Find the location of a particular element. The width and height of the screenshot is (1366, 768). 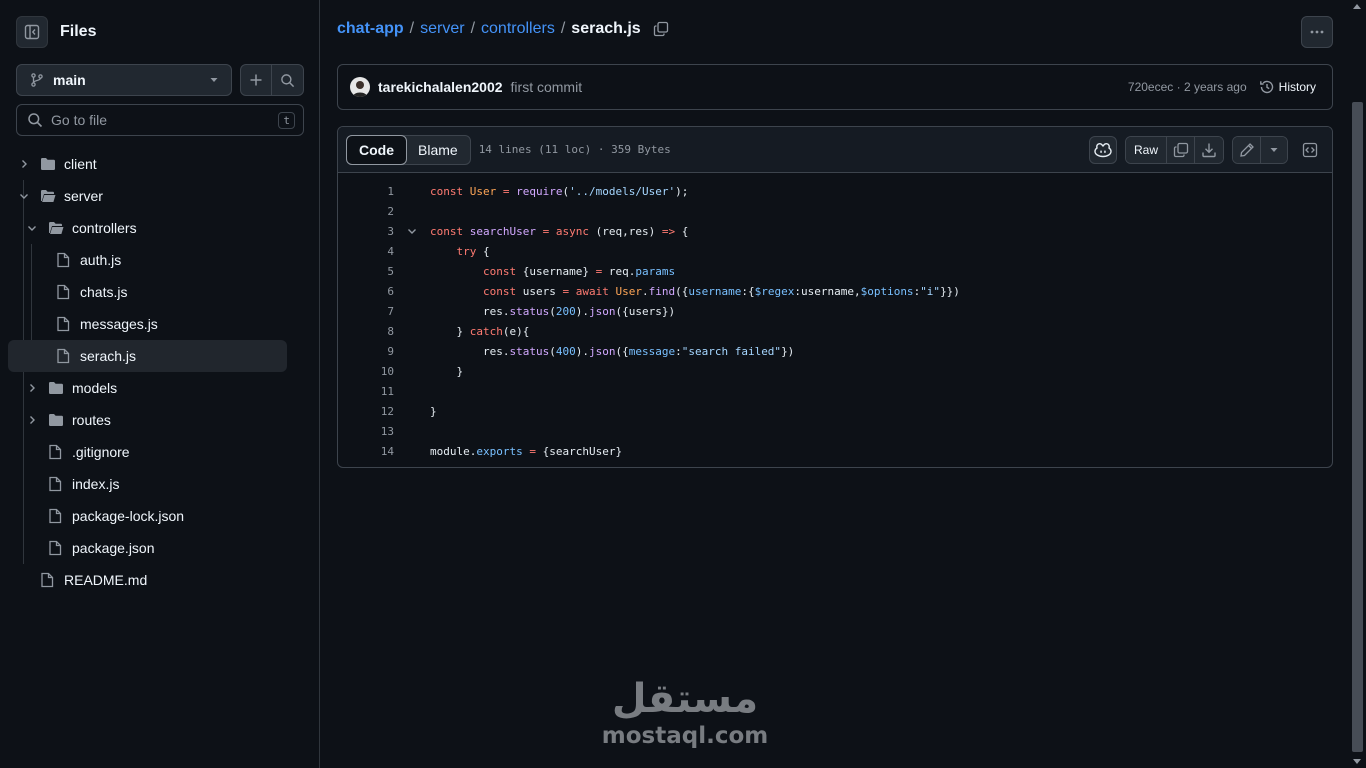

tree-item-chats-js: chats.js is located at coordinates (160, 292).